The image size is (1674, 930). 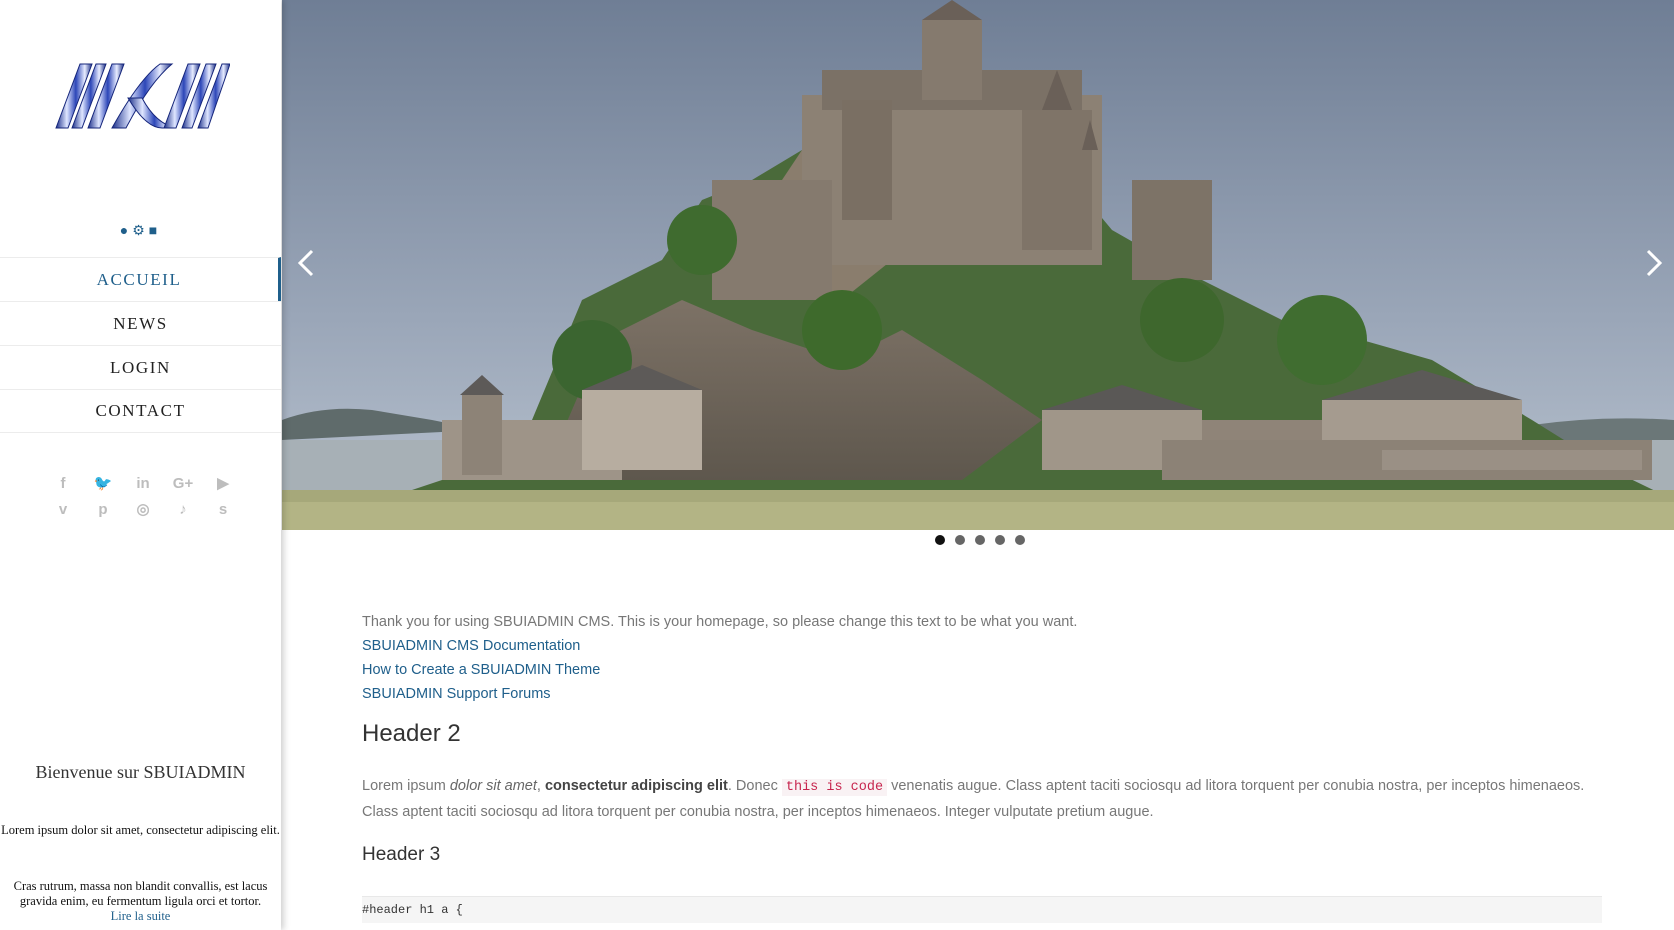 I want to click on social-row-1: f 🐦 in G+ ▶, so click(x=143, y=483).